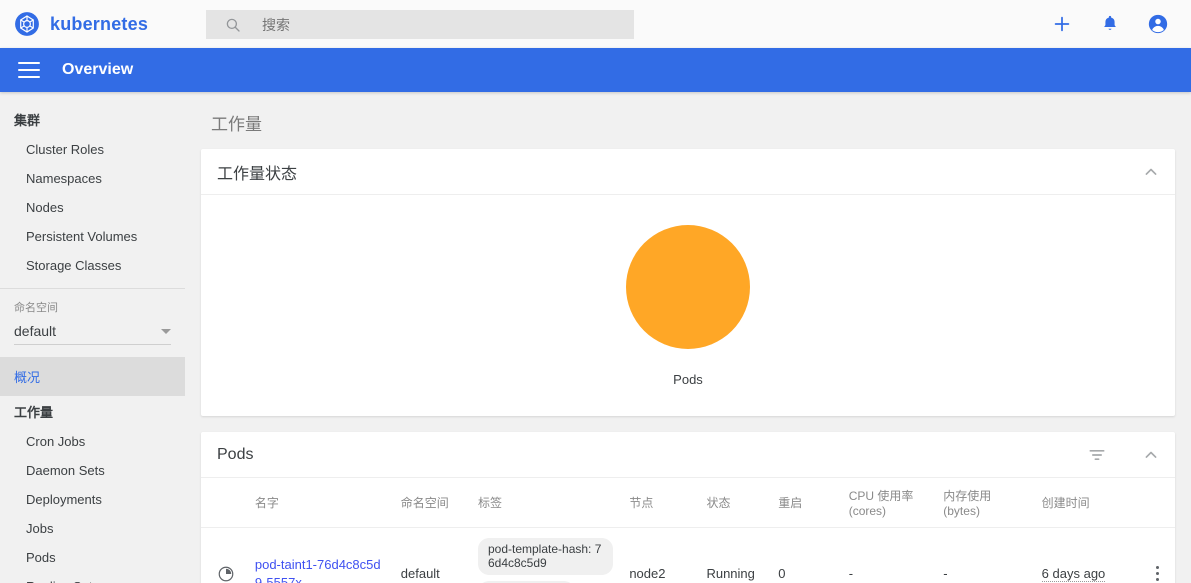  Describe the element at coordinates (92, 317) in the screenshot. I see `namespace-selector-block: 命名空间 default` at that location.